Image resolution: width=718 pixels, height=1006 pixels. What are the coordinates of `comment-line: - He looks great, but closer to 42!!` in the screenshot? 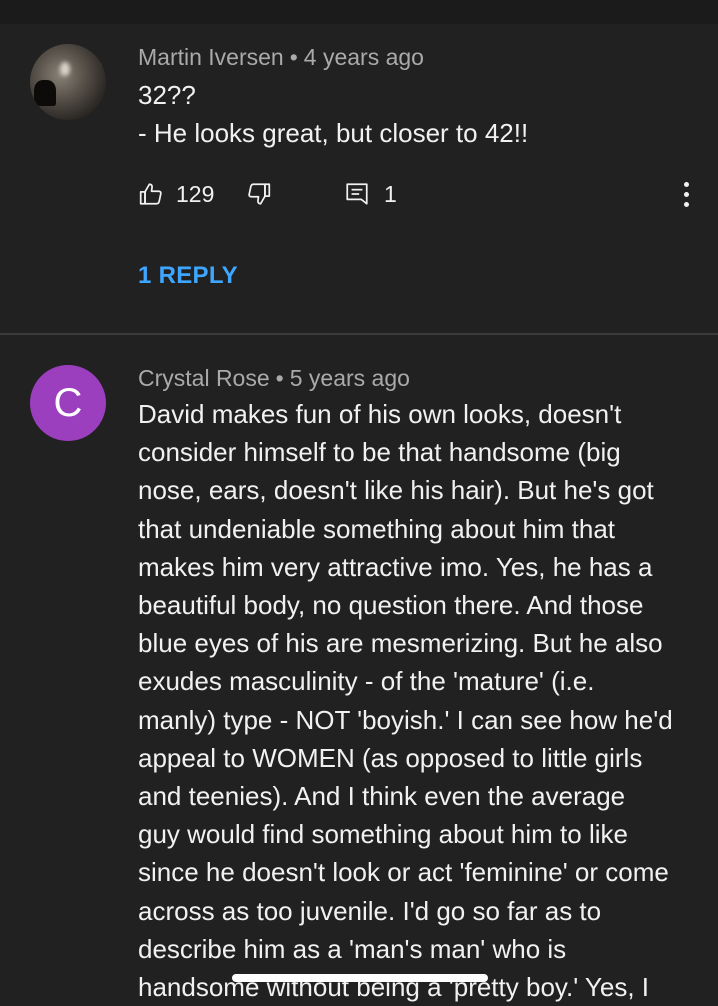 It's located at (333, 133).